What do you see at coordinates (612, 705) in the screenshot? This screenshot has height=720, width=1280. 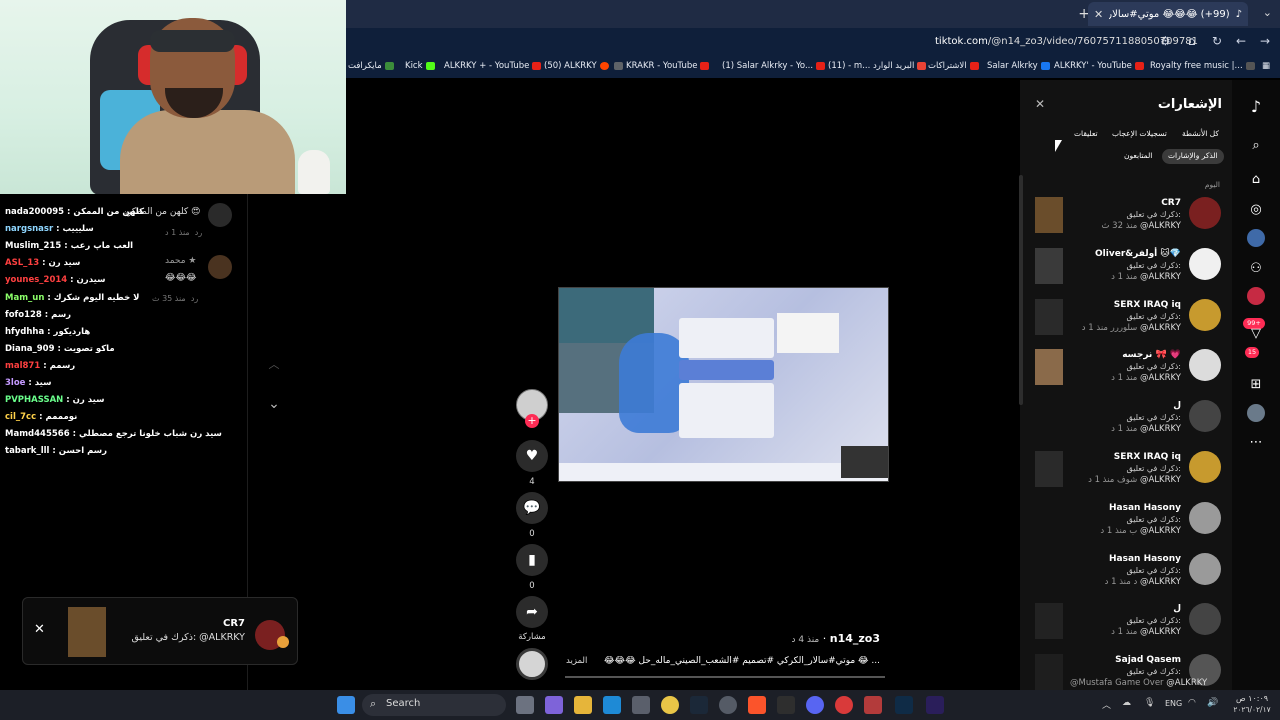 I see `edge-icon` at bounding box center [612, 705].